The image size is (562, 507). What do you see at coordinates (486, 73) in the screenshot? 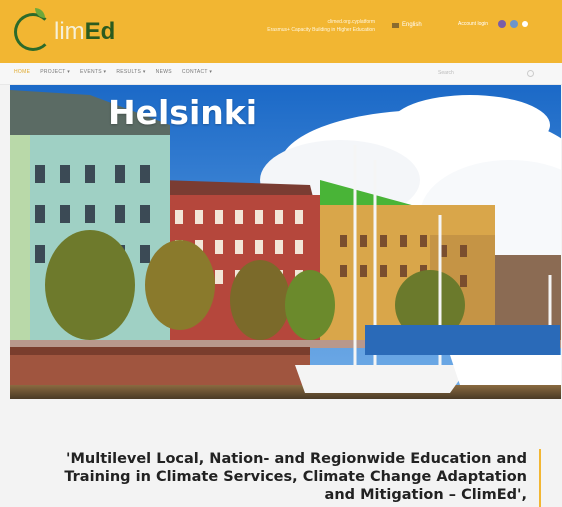
I see `search-input: Search` at bounding box center [486, 73].